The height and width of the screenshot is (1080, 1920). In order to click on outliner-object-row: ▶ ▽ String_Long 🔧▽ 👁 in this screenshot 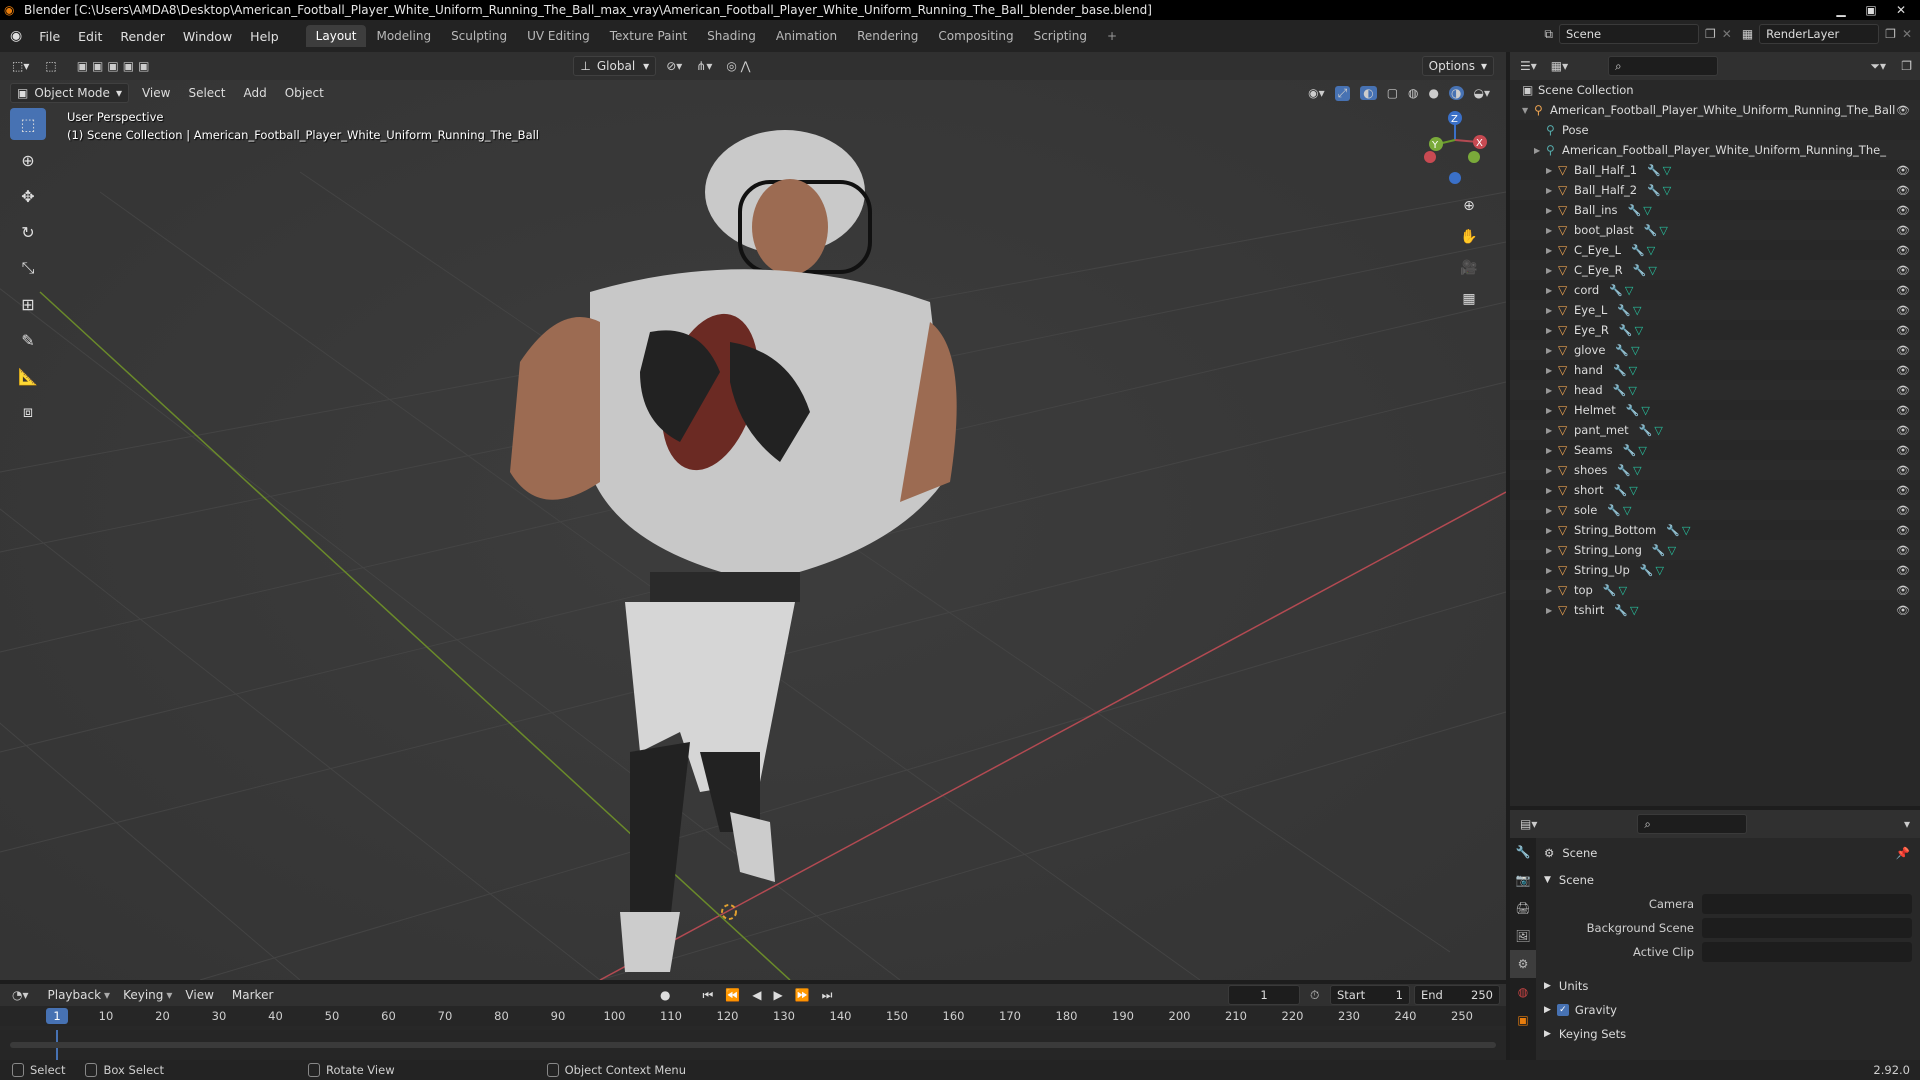, I will do `click(1715, 550)`.